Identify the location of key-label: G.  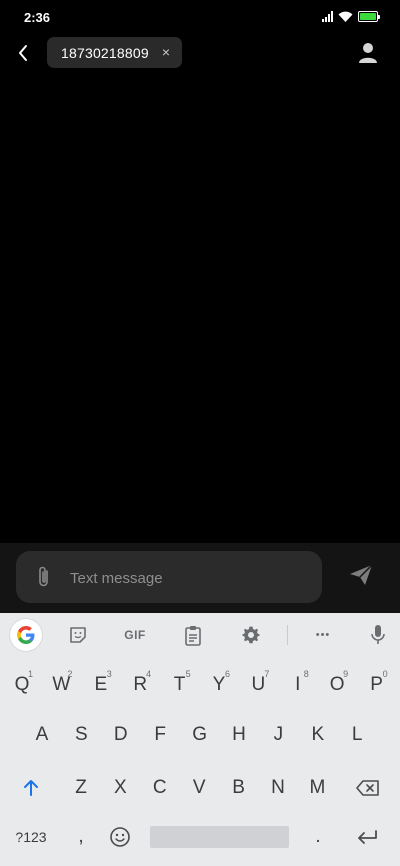
(199, 734).